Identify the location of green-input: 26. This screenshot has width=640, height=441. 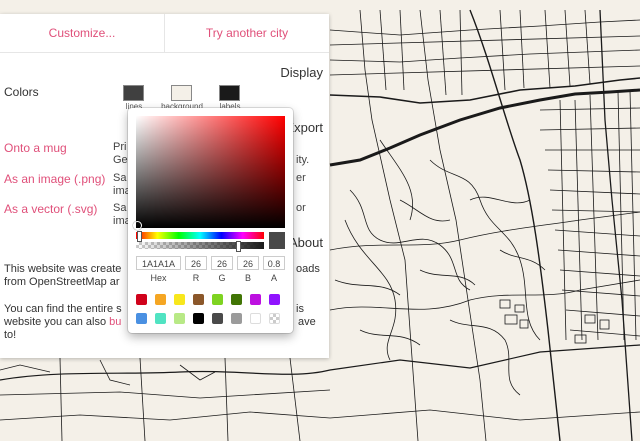
(222, 263).